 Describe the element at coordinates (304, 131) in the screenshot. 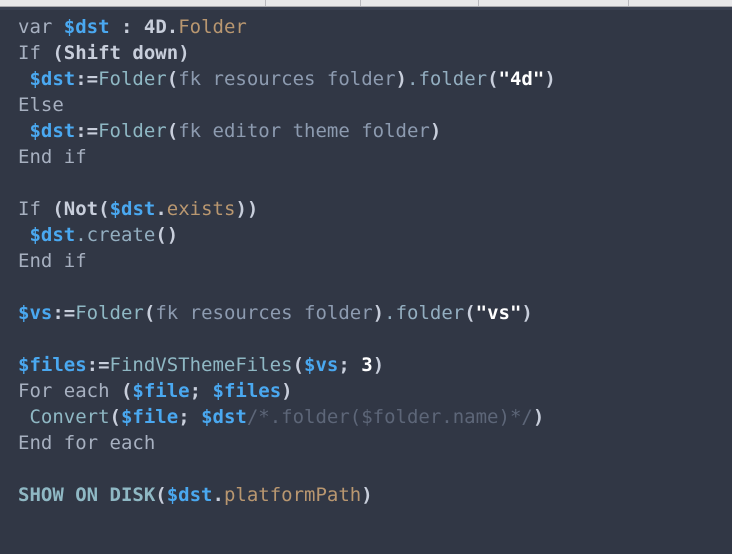

I see `token-constant: fk editor theme folder` at that location.